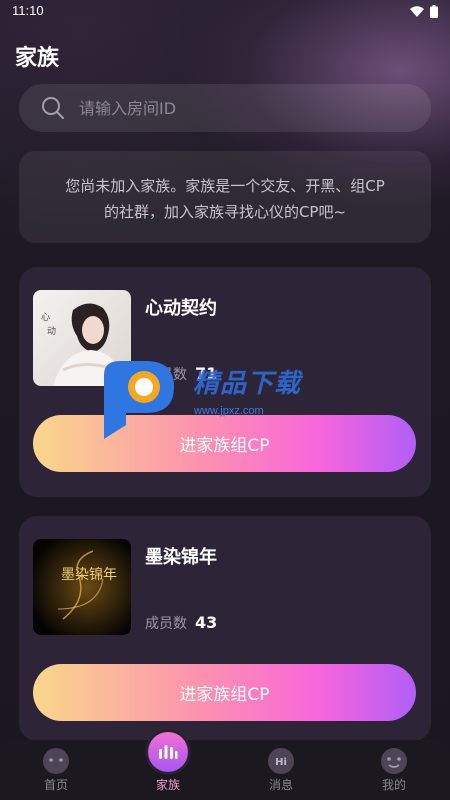 This screenshot has width=450, height=800. Describe the element at coordinates (181, 308) in the screenshot. I see `family-name: 心动契约` at that location.